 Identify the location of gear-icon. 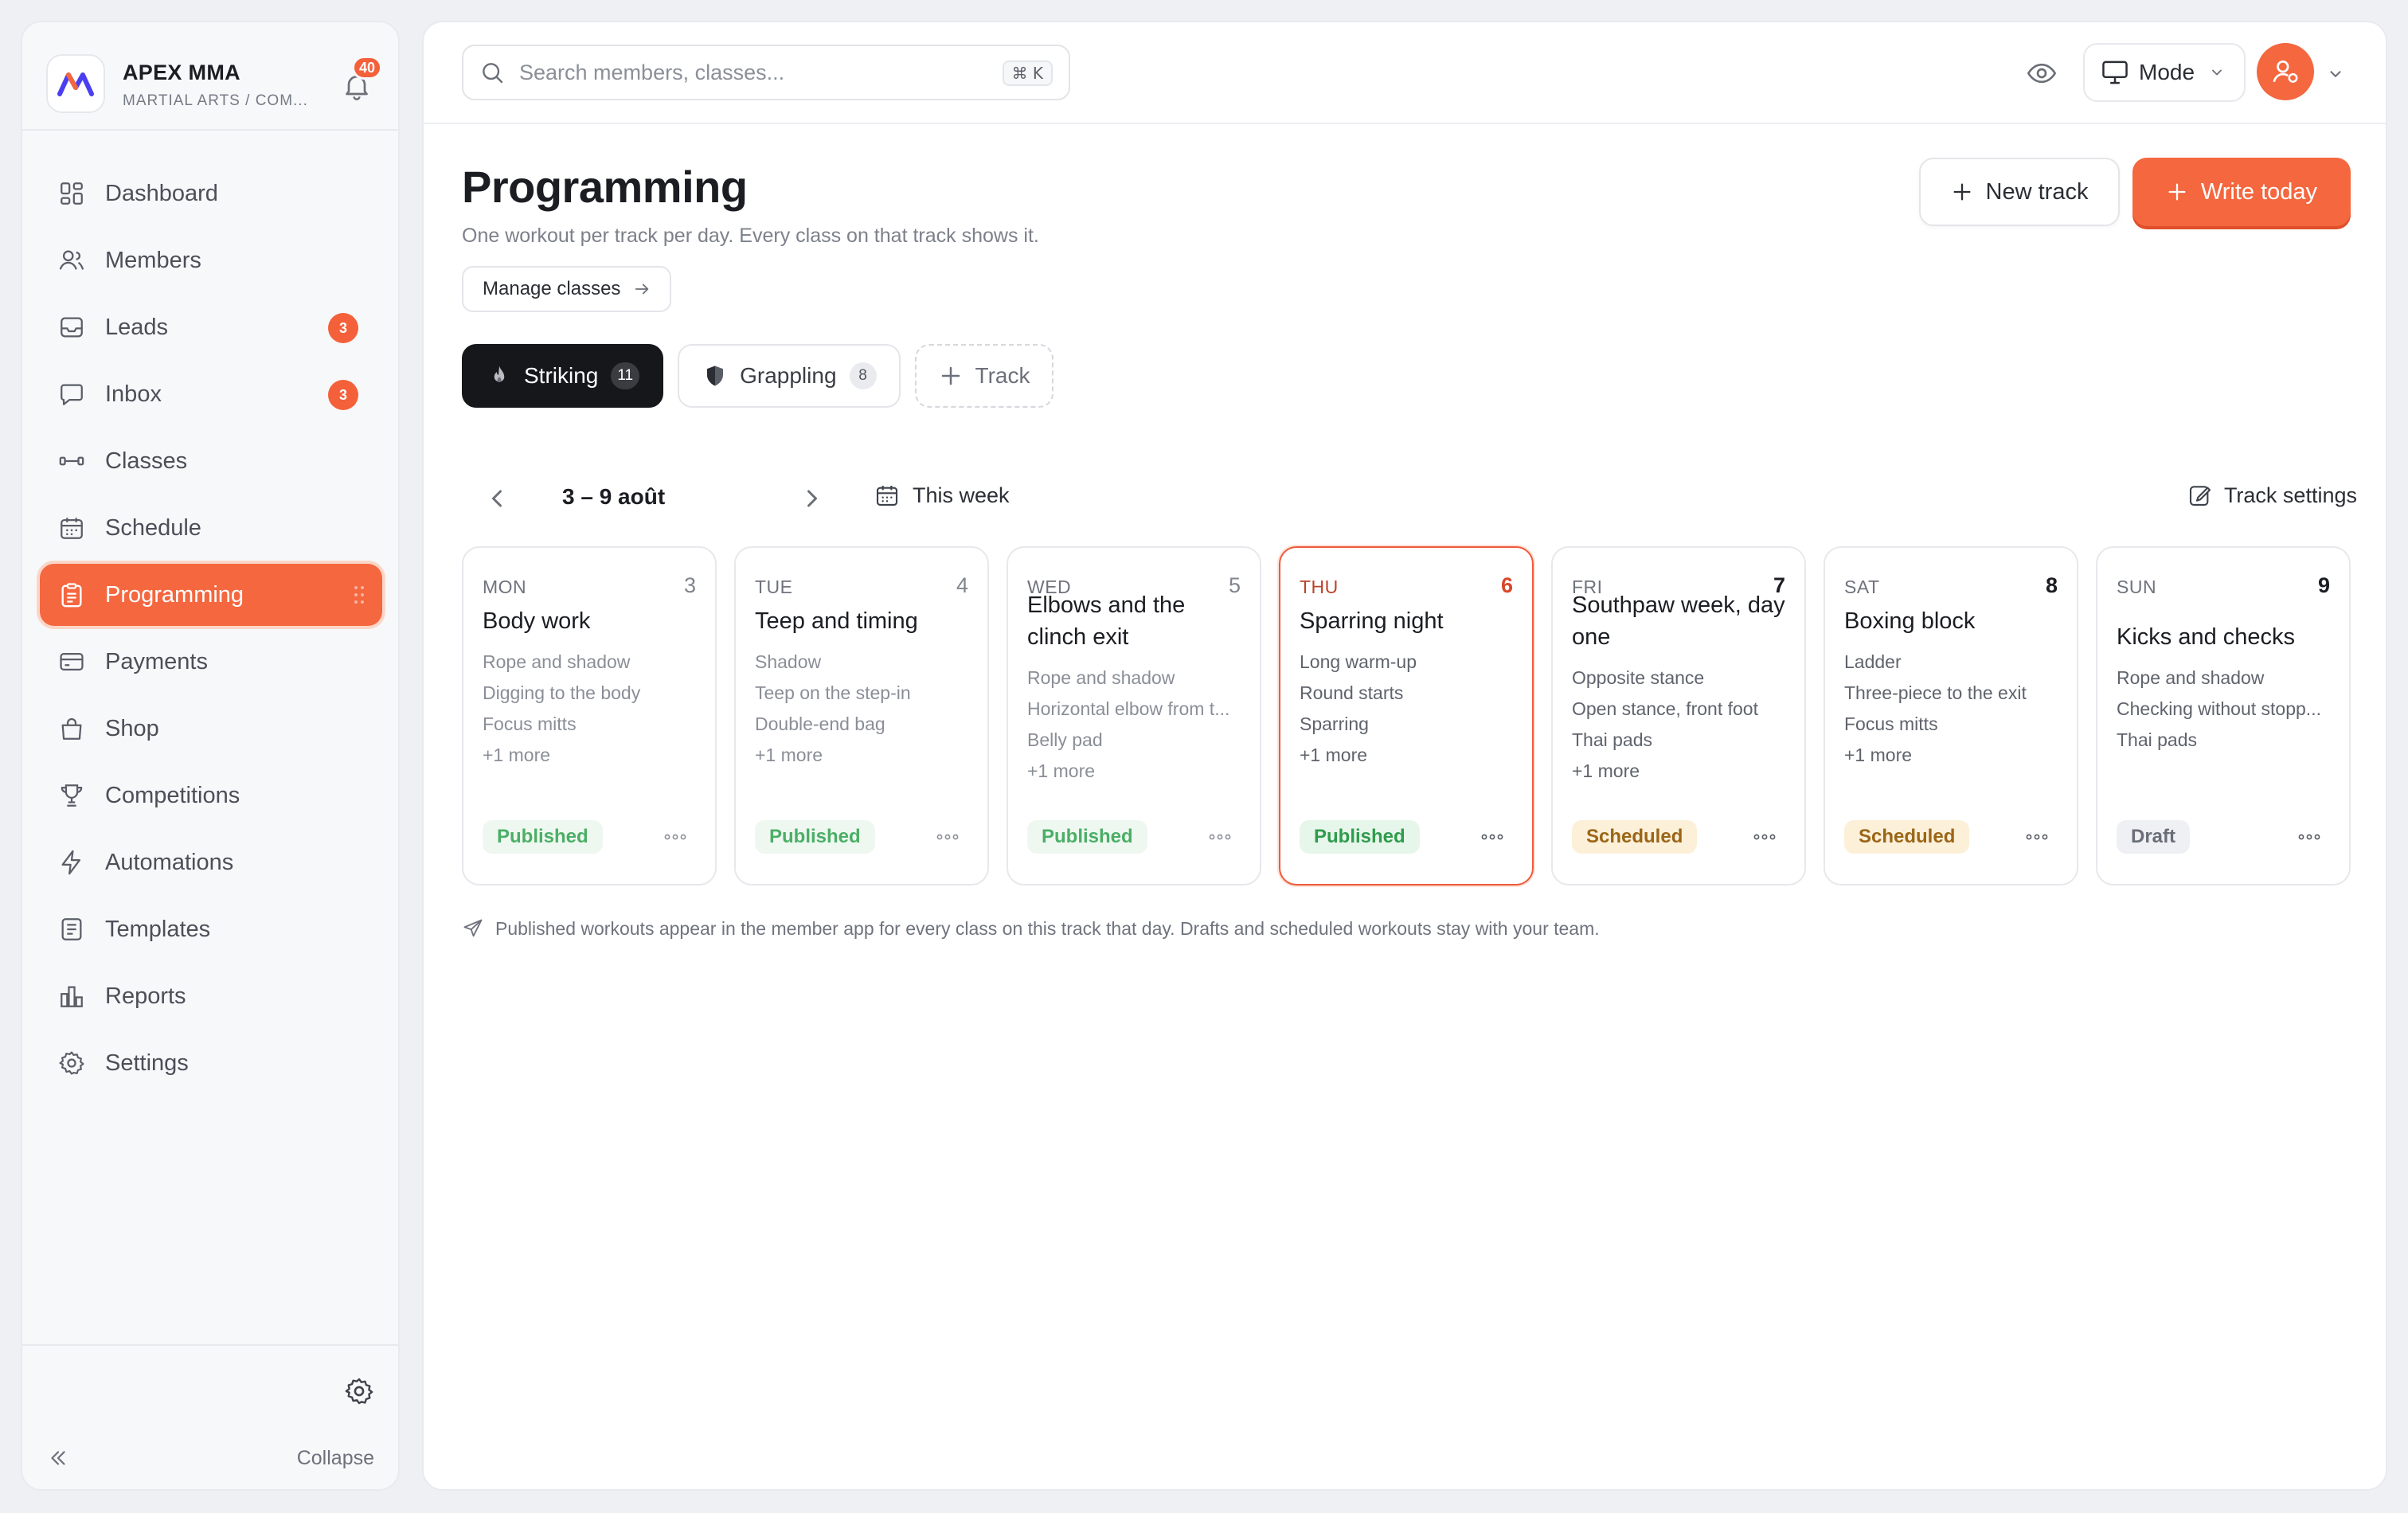
(71, 1063).